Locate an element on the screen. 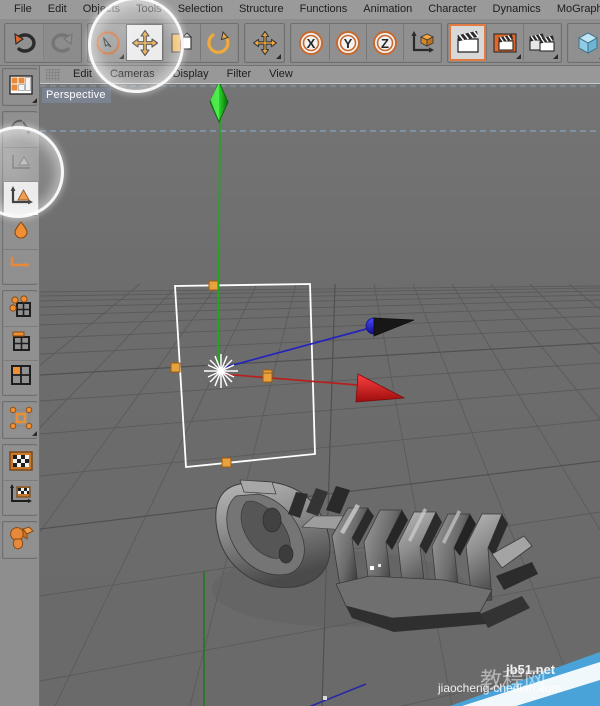 Image resolution: width=600 pixels, height=706 pixels. scale-icon is located at coordinates (182, 43).